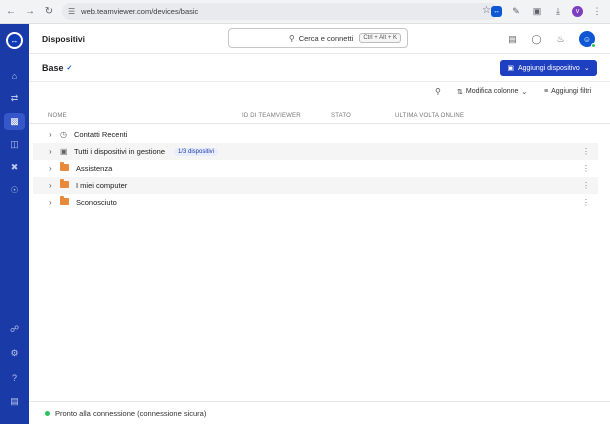 This screenshot has height=424, width=610. Describe the element at coordinates (536, 39) in the screenshot. I see `chat-icon: ◯` at that location.